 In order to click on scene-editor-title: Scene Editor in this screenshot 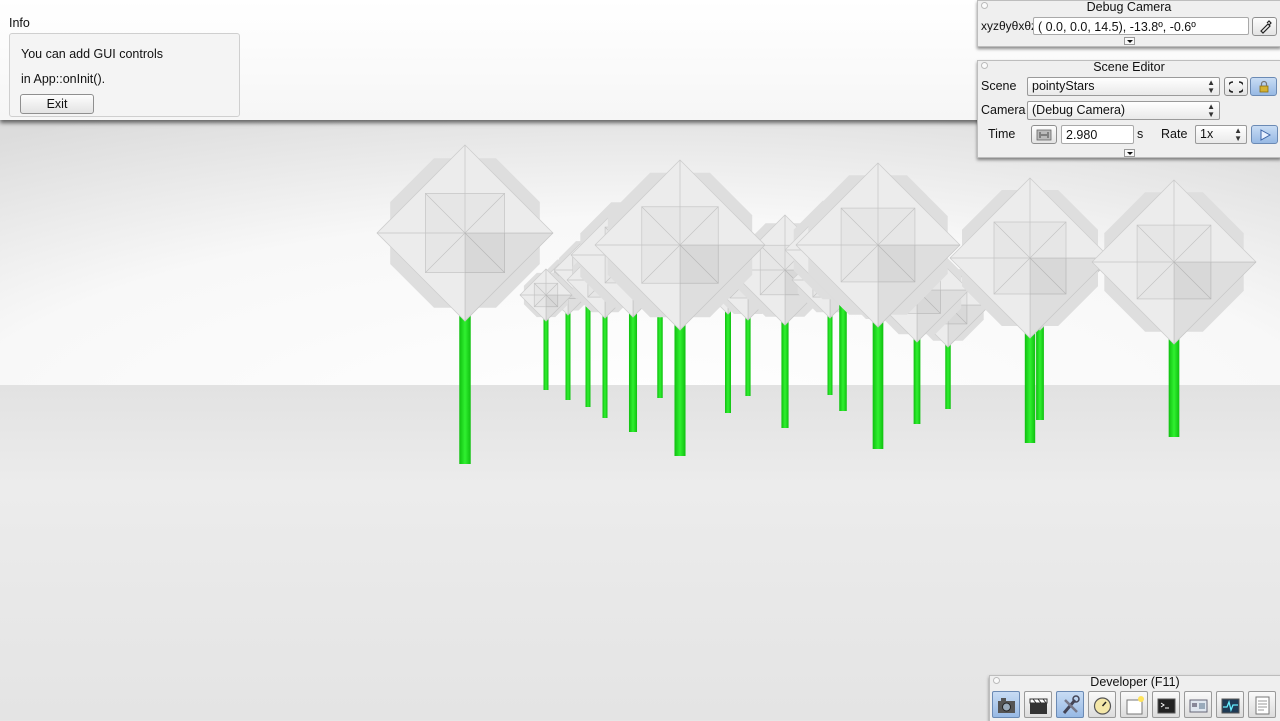, I will do `click(1129, 67)`.